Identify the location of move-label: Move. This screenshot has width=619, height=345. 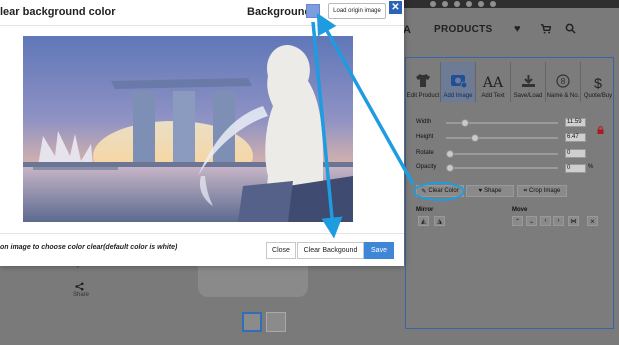
(520, 210).